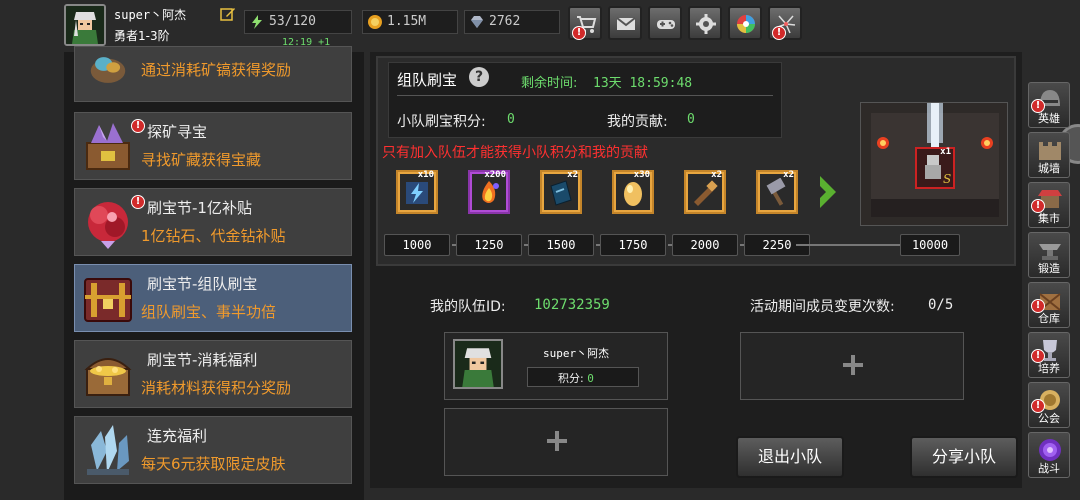 The width and height of the screenshot is (1080, 500). What do you see at coordinates (585, 95) in the screenshot?
I see `divider` at bounding box center [585, 95].